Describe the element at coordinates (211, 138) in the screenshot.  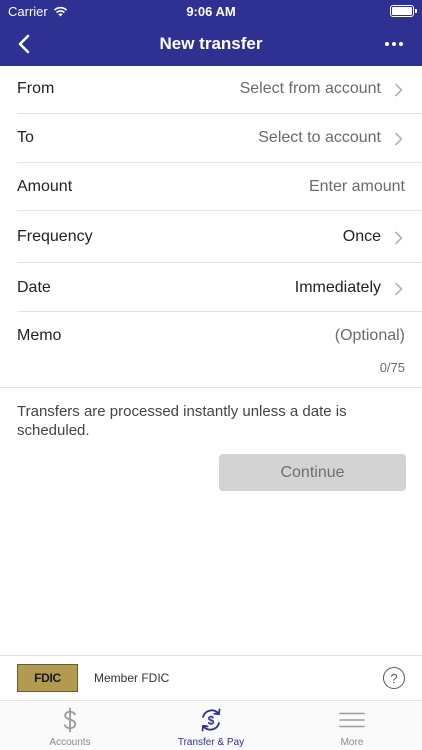
I see `to-account-row: To Select to account` at that location.